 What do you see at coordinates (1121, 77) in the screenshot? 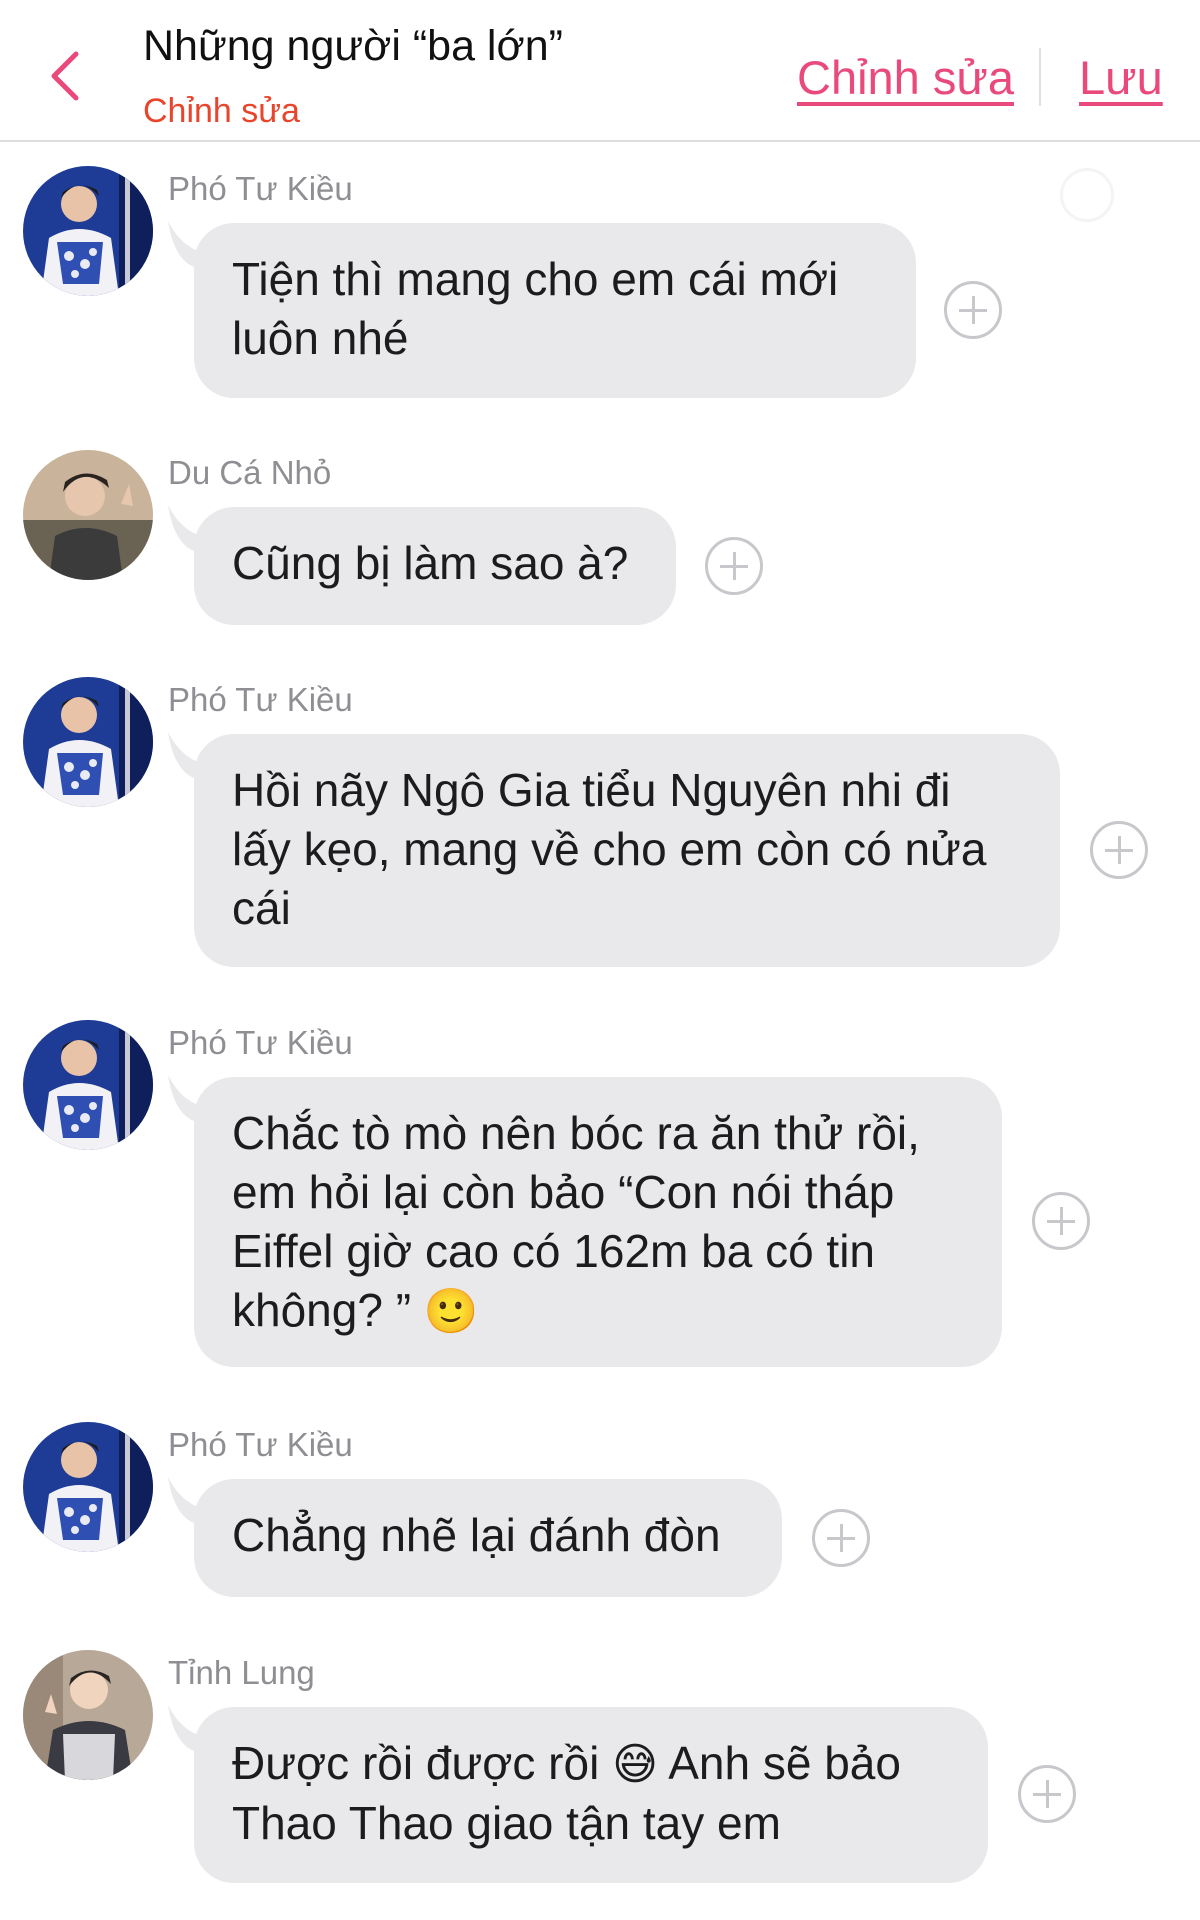
I see `save-button: Lưu` at bounding box center [1121, 77].